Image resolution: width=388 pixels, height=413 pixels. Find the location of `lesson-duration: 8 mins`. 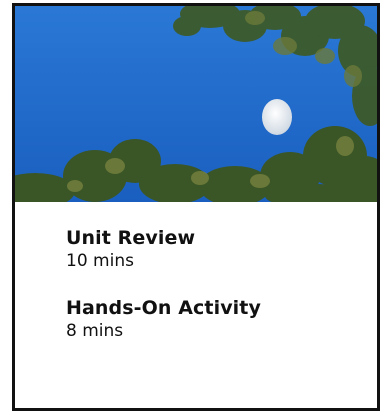

lesson-duration: 8 mins is located at coordinates (95, 331).